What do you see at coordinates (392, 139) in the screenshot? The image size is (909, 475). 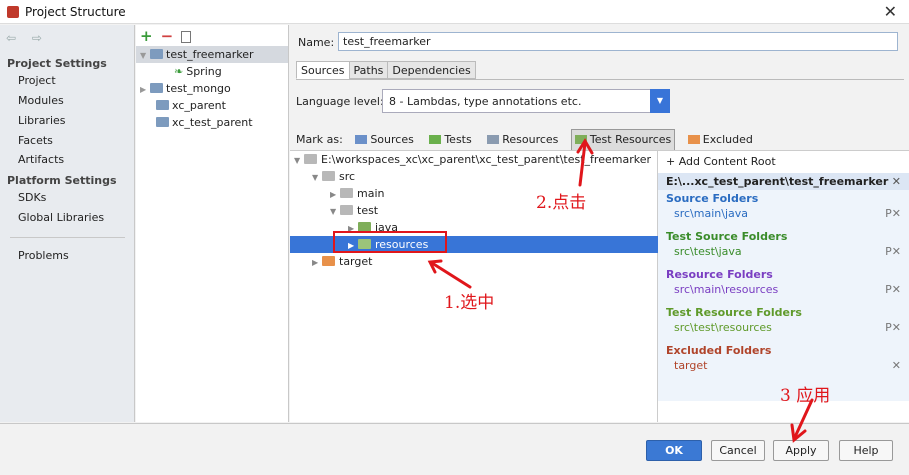 I see `mark-as-sources-label: Sources` at bounding box center [392, 139].